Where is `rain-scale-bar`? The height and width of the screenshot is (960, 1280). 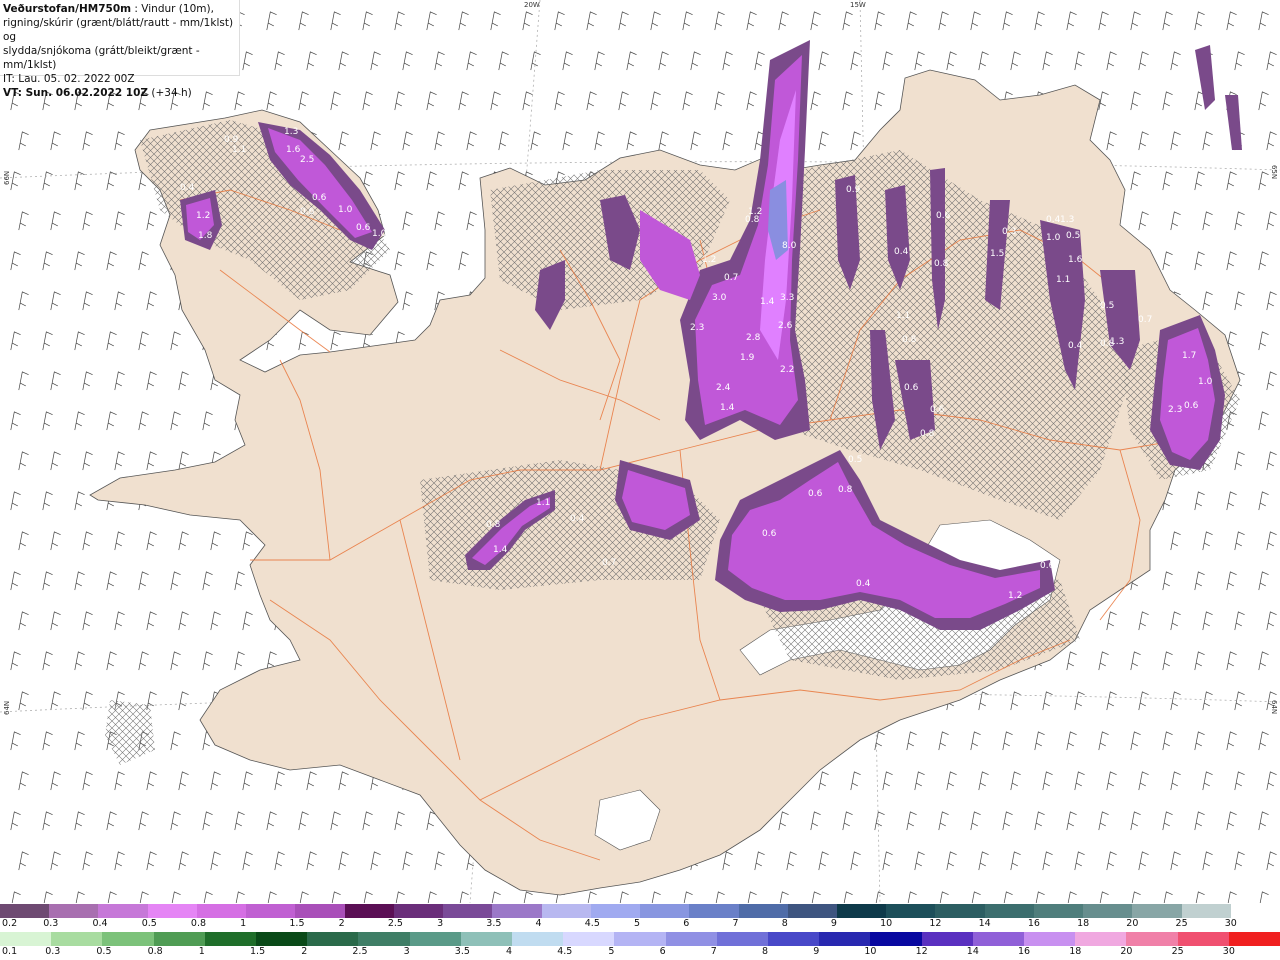 rain-scale-bar is located at coordinates (640, 939).